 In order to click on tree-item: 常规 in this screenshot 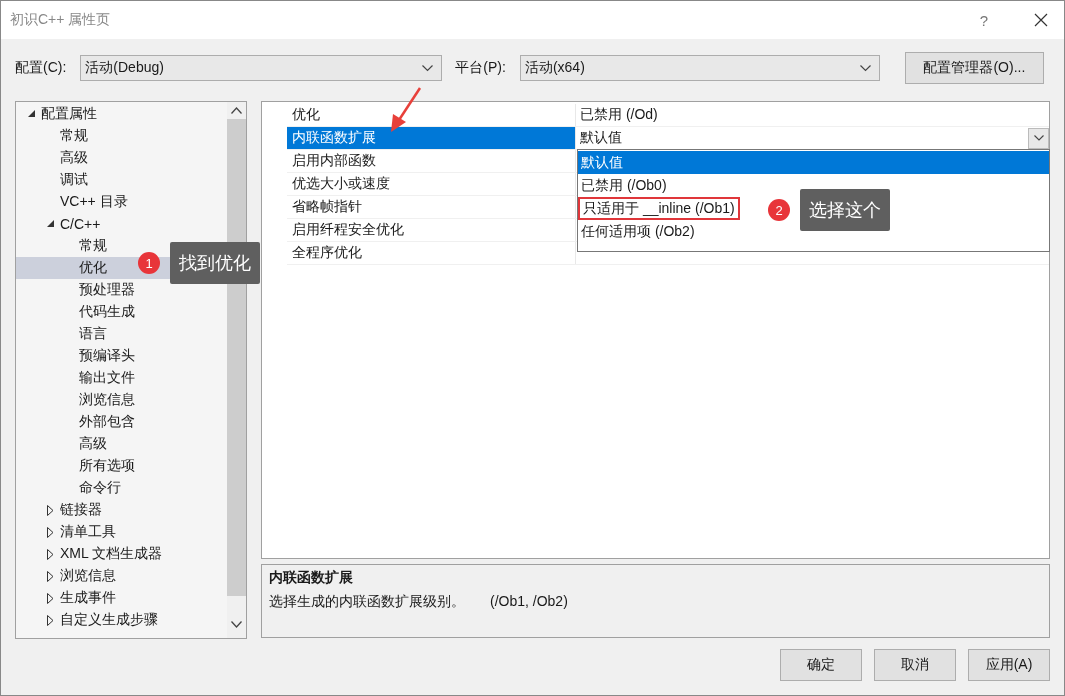, I will do `click(121, 136)`.